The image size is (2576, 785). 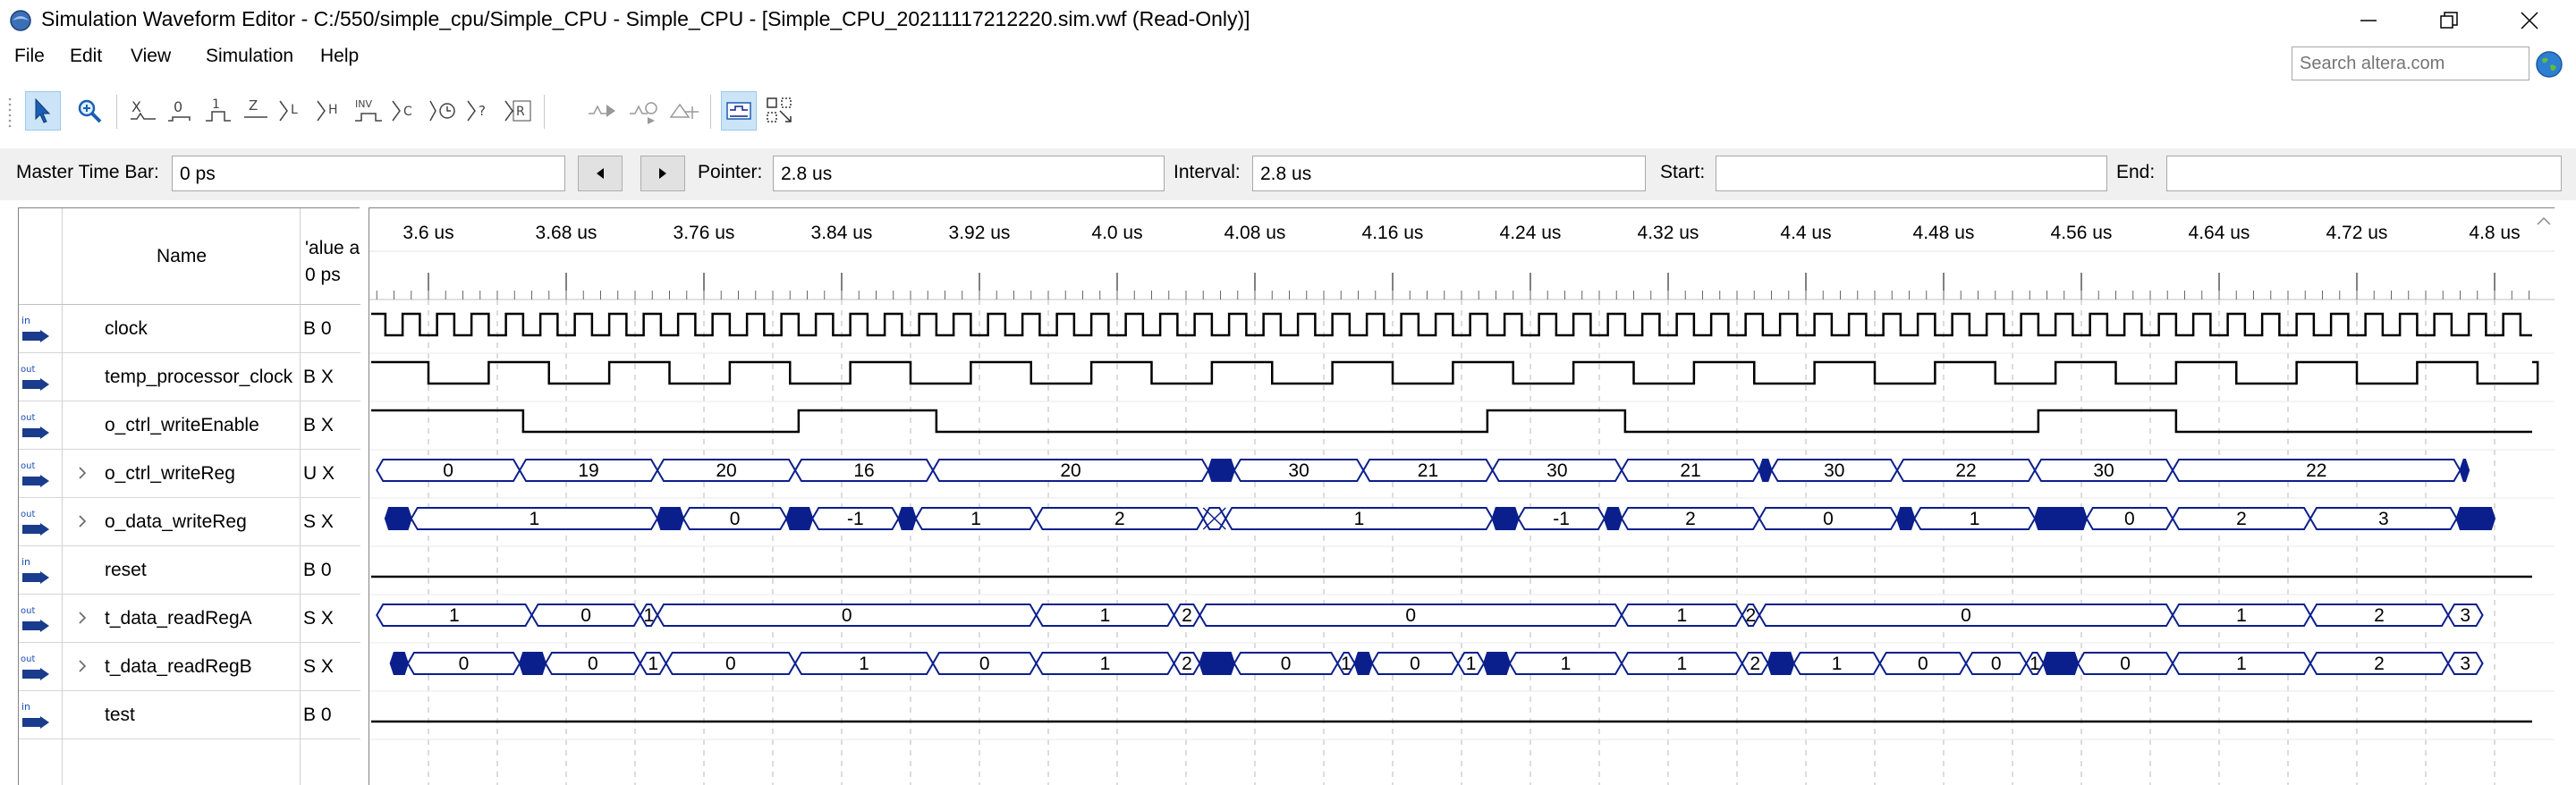 What do you see at coordinates (406, 111) in the screenshot?
I see `count-value-button: C` at bounding box center [406, 111].